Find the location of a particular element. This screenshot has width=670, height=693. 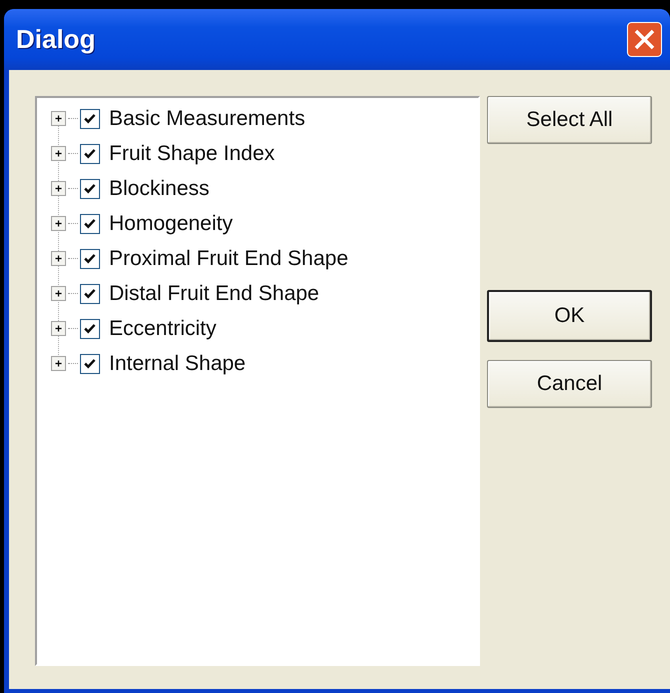

ok-button: OK is located at coordinates (569, 316).